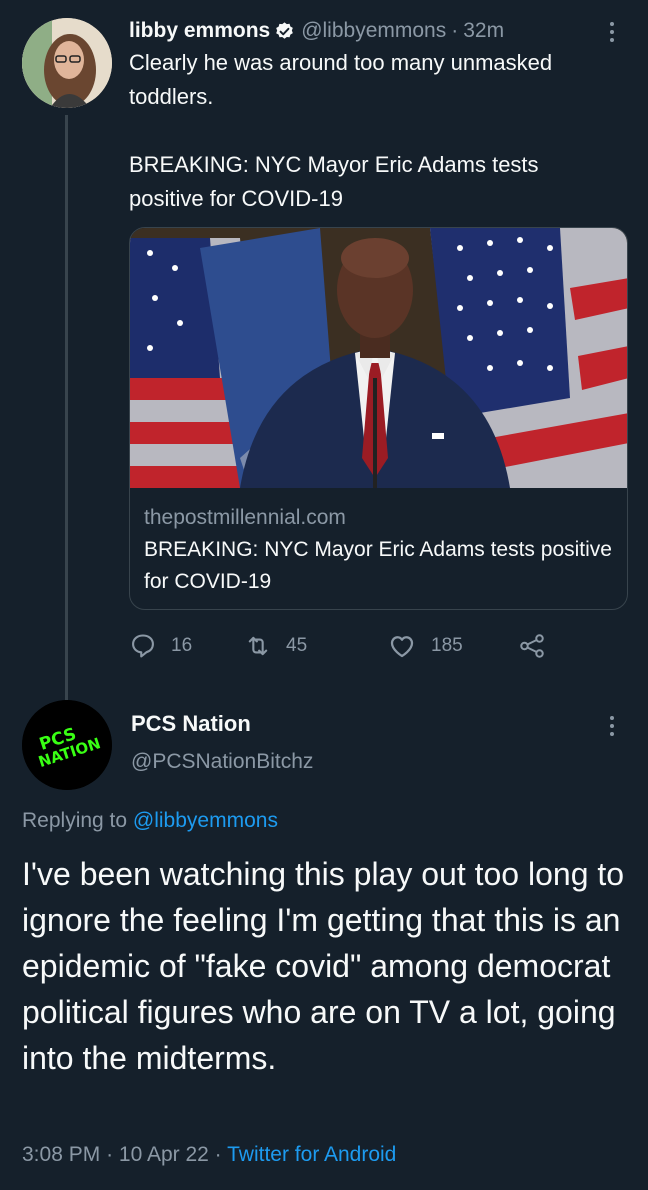 This screenshot has width=648, height=1190. What do you see at coordinates (222, 762) in the screenshot?
I see `author-handle: @PCSNationBitchz` at bounding box center [222, 762].